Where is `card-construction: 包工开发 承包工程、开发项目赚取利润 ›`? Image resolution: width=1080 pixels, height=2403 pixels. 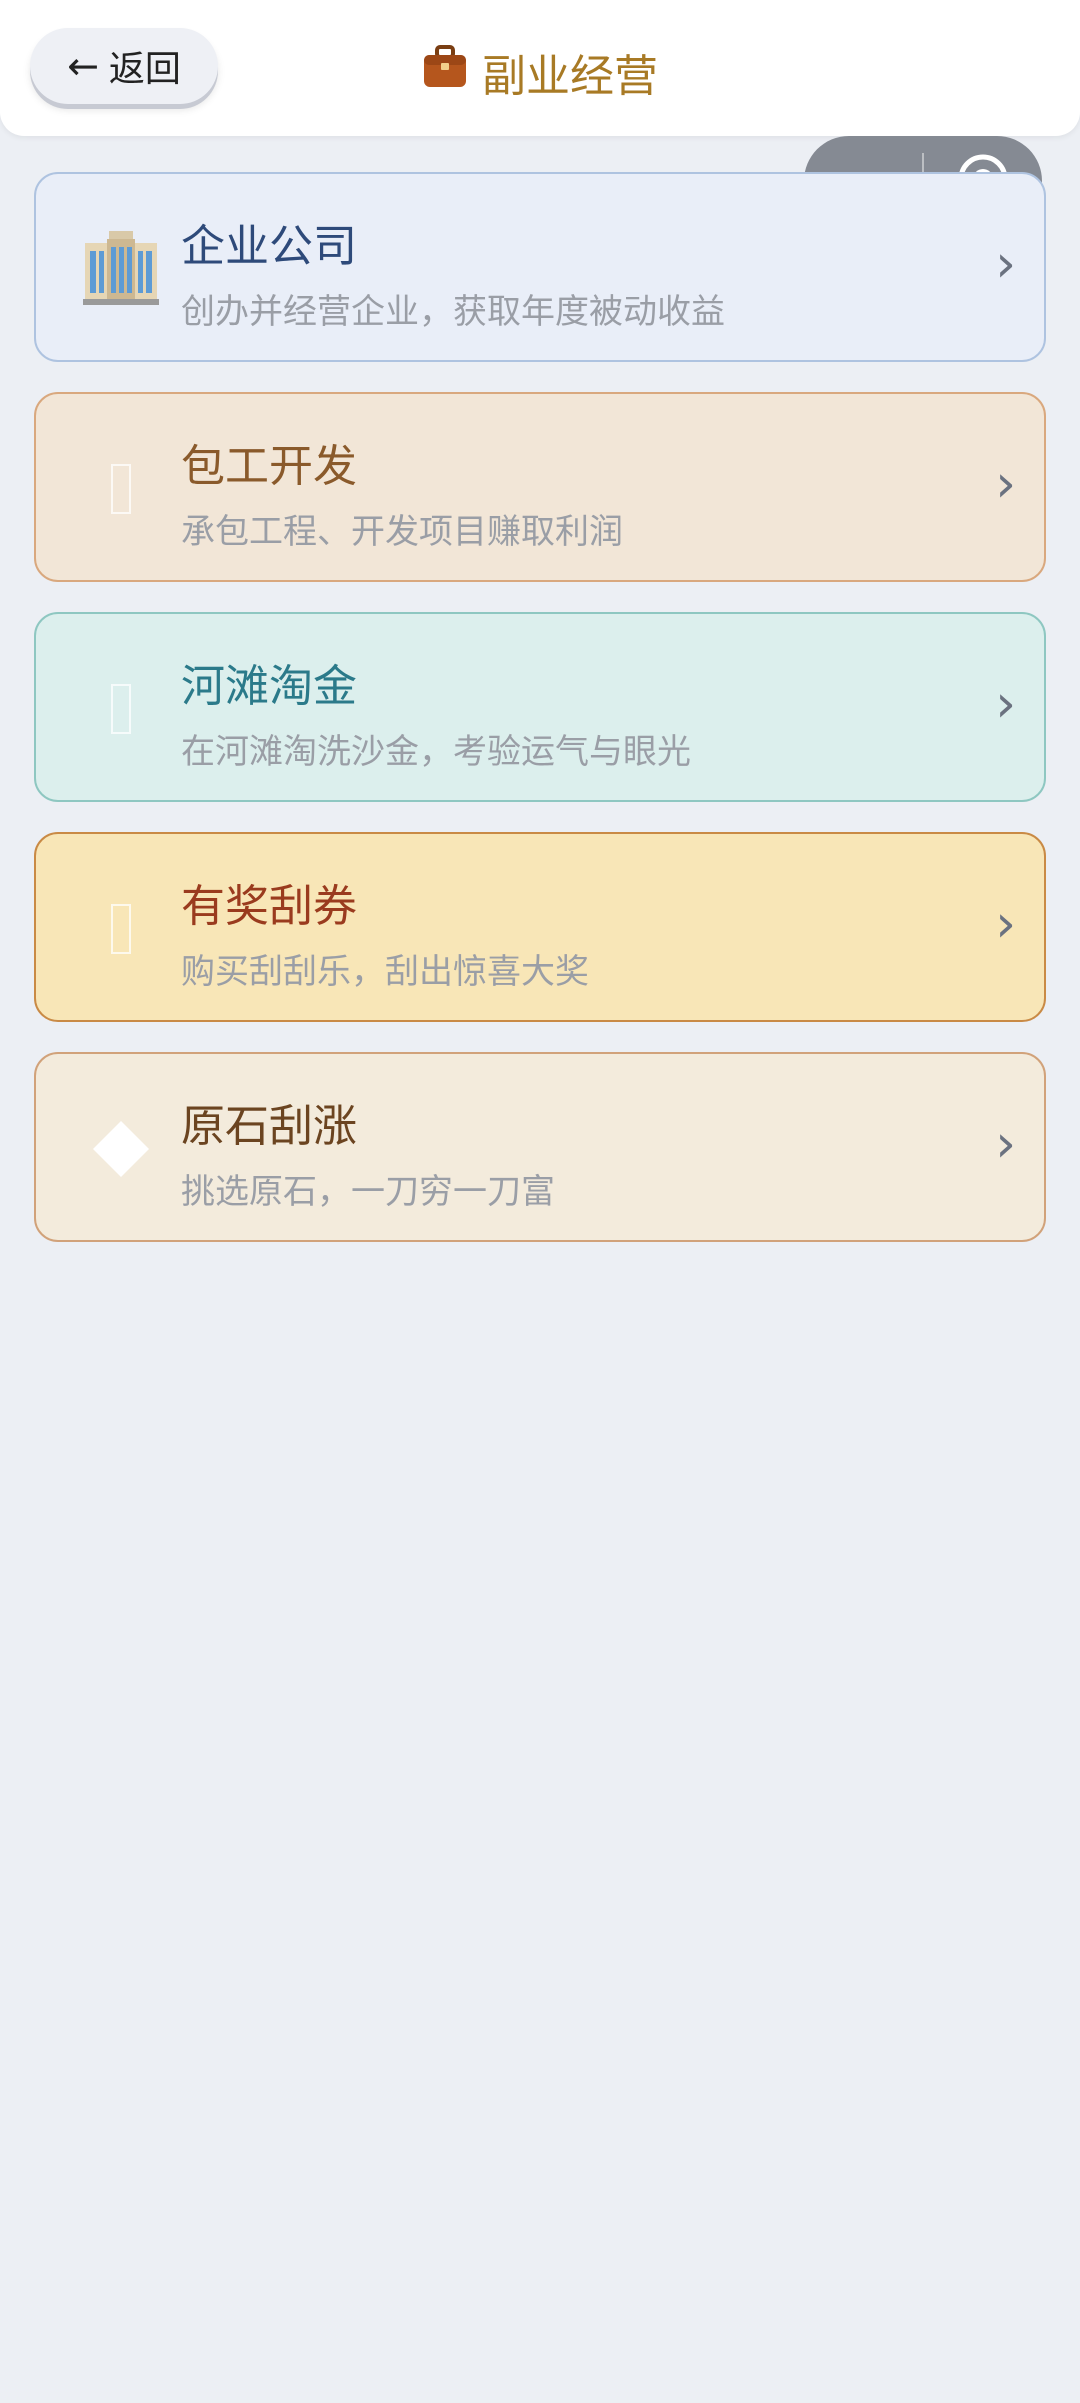 card-construction: 包工开发 承包工程、开发项目赚取利润 › is located at coordinates (540, 487).